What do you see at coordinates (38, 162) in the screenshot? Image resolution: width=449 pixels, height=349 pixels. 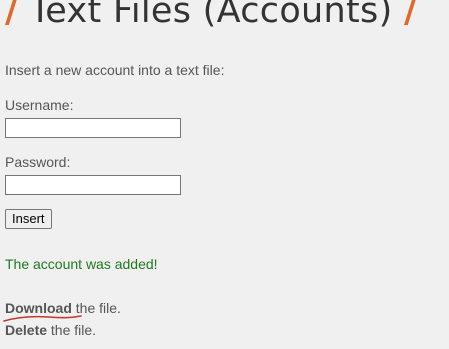 I see `password-label: Password:` at bounding box center [38, 162].